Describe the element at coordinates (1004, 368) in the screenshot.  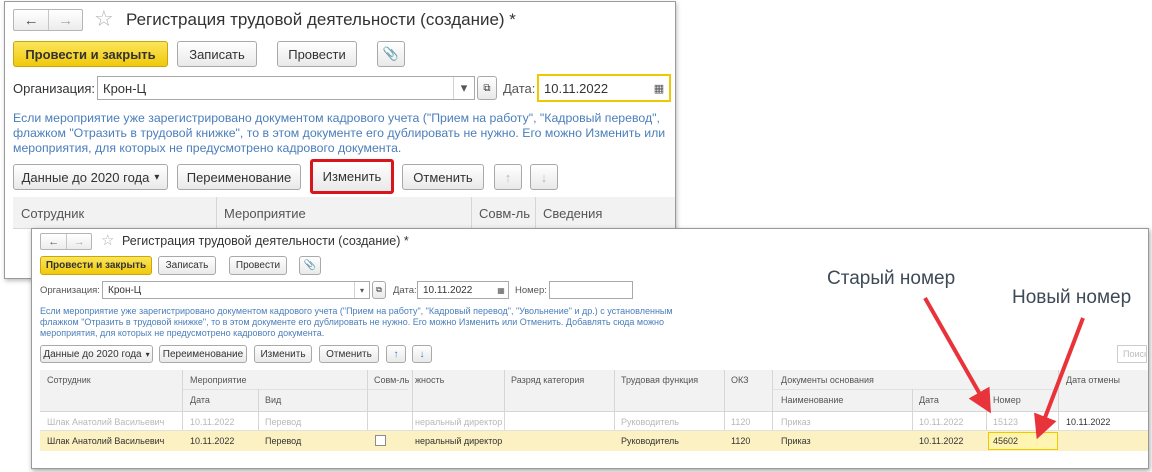
I see `annotation-arrows` at that location.